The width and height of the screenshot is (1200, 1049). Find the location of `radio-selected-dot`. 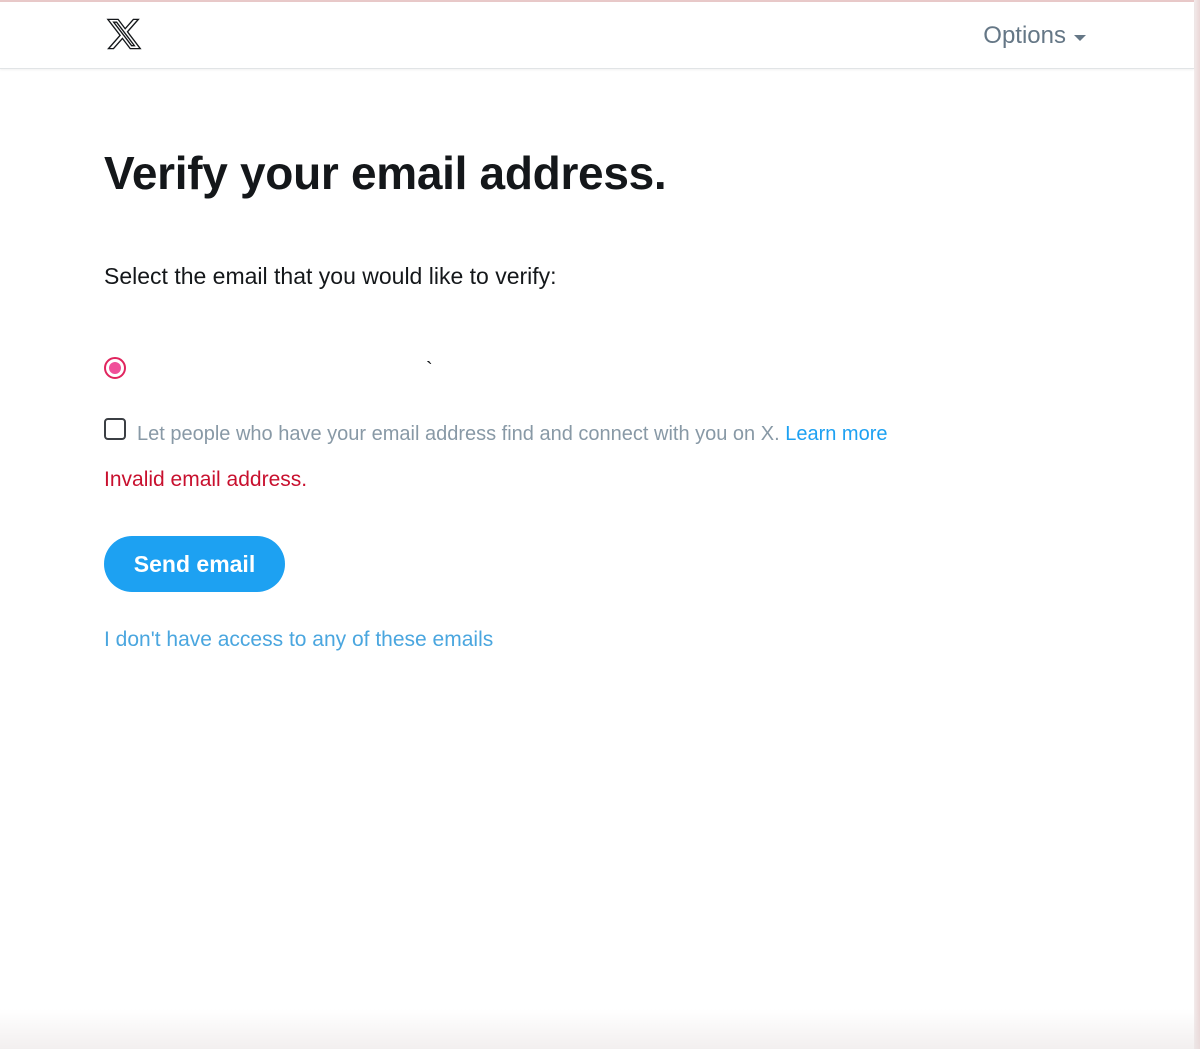

radio-selected-dot is located at coordinates (115, 368).